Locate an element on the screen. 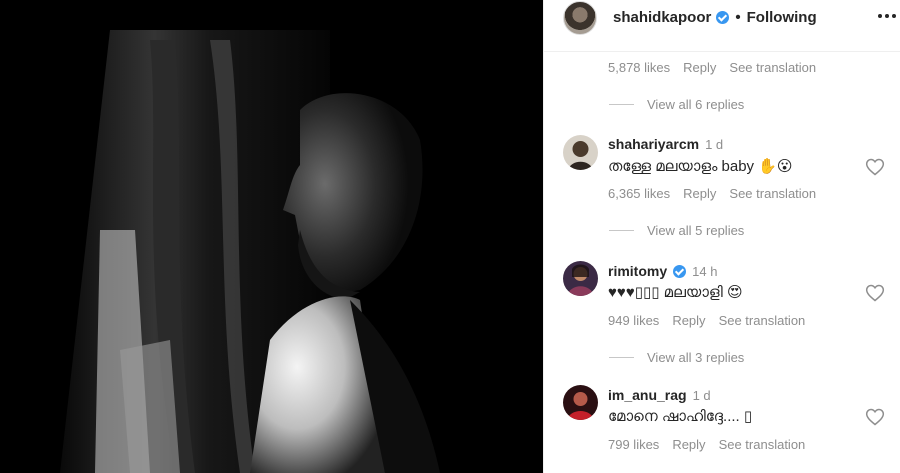 This screenshot has height=473, width=900. author-avatar is located at coordinates (580, 18).